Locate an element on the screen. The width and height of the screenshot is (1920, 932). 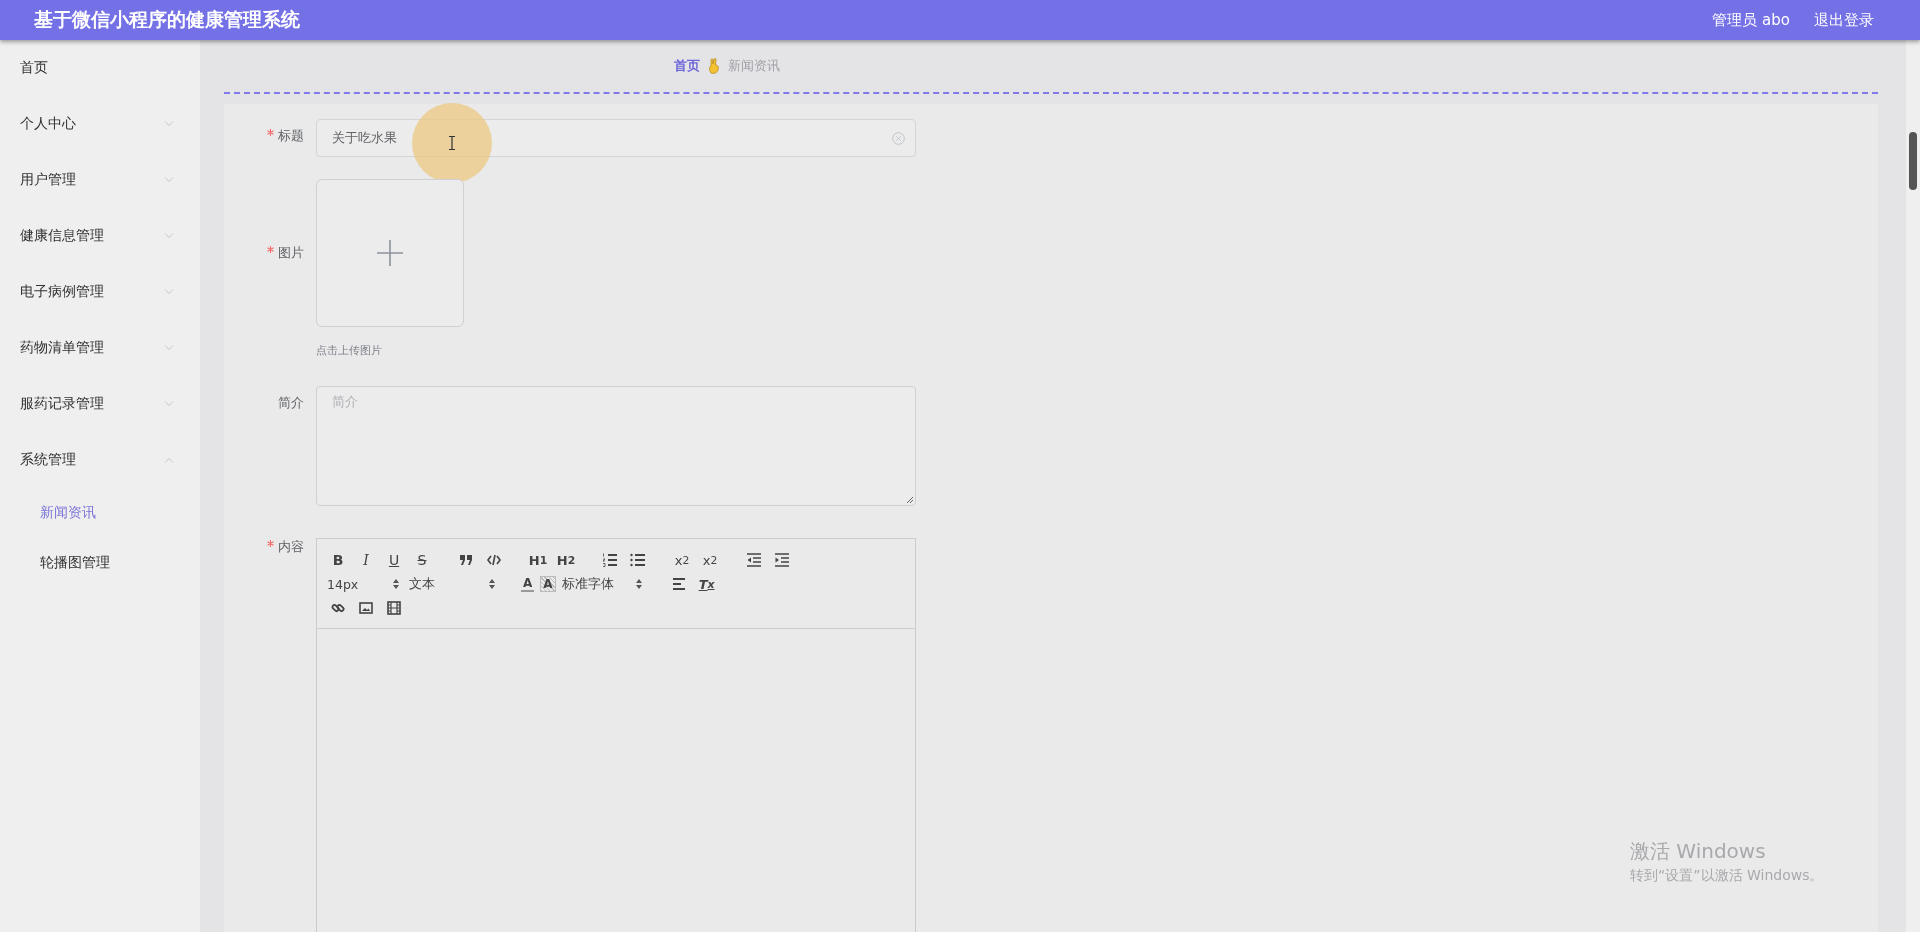
sidebar-item: 系统管理 is located at coordinates (100, 460).